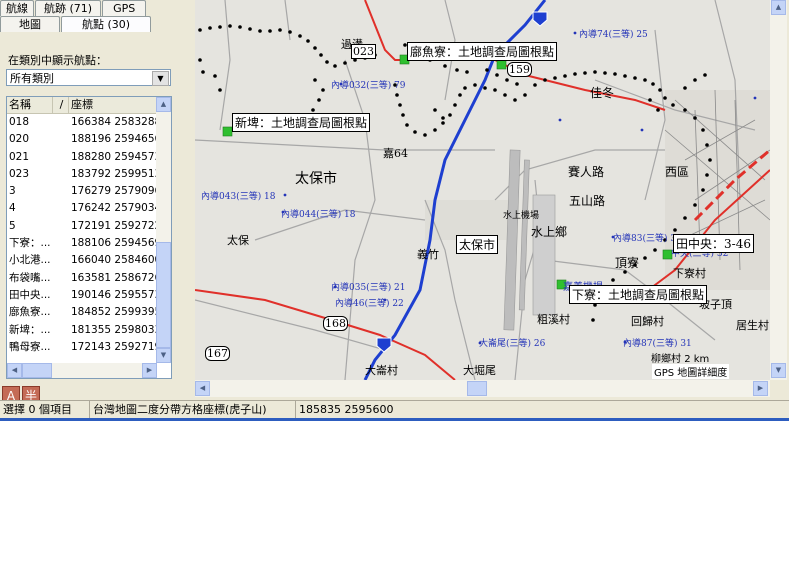 The height and width of the screenshot is (574, 800). Describe the element at coordinates (217, 353) in the screenshot. I see `map-road-shield: 167` at that location.